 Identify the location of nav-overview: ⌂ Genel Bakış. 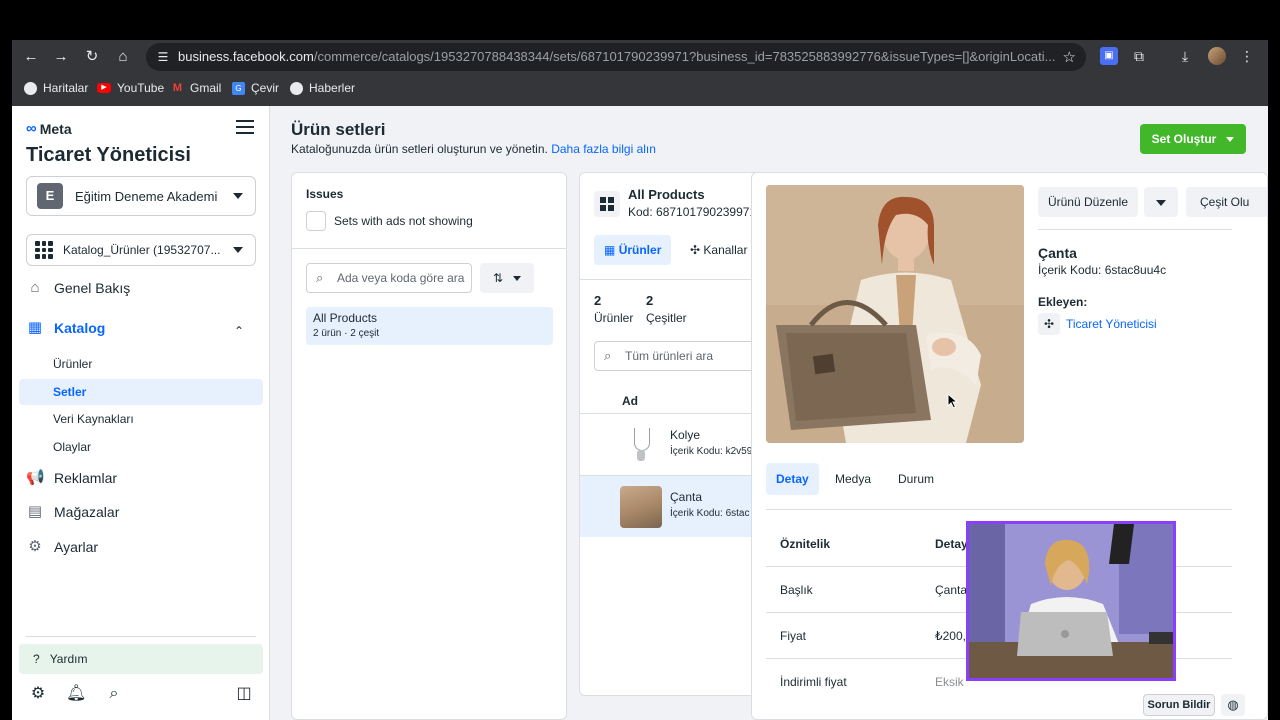
(78, 288).